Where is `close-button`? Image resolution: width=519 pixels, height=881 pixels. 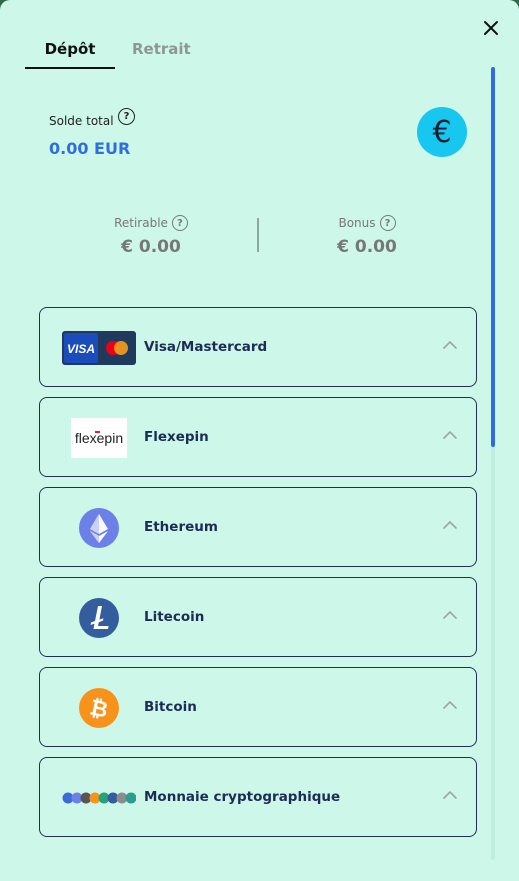
close-button is located at coordinates (491, 28).